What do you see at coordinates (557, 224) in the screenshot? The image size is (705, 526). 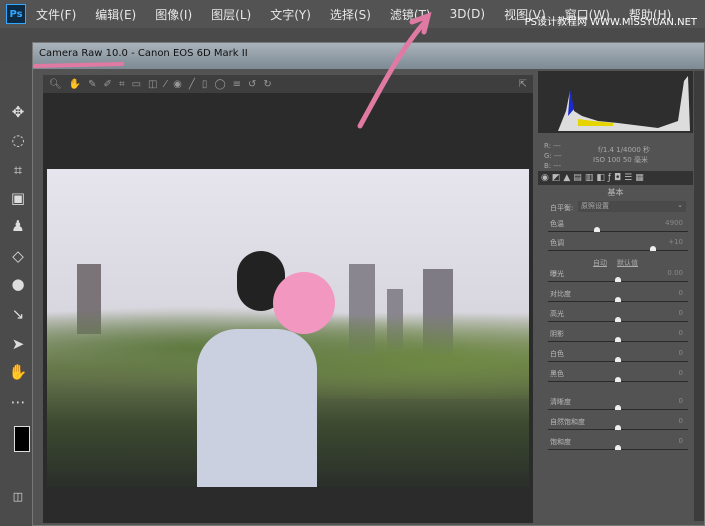 I see `slider-label: 色温` at bounding box center [557, 224].